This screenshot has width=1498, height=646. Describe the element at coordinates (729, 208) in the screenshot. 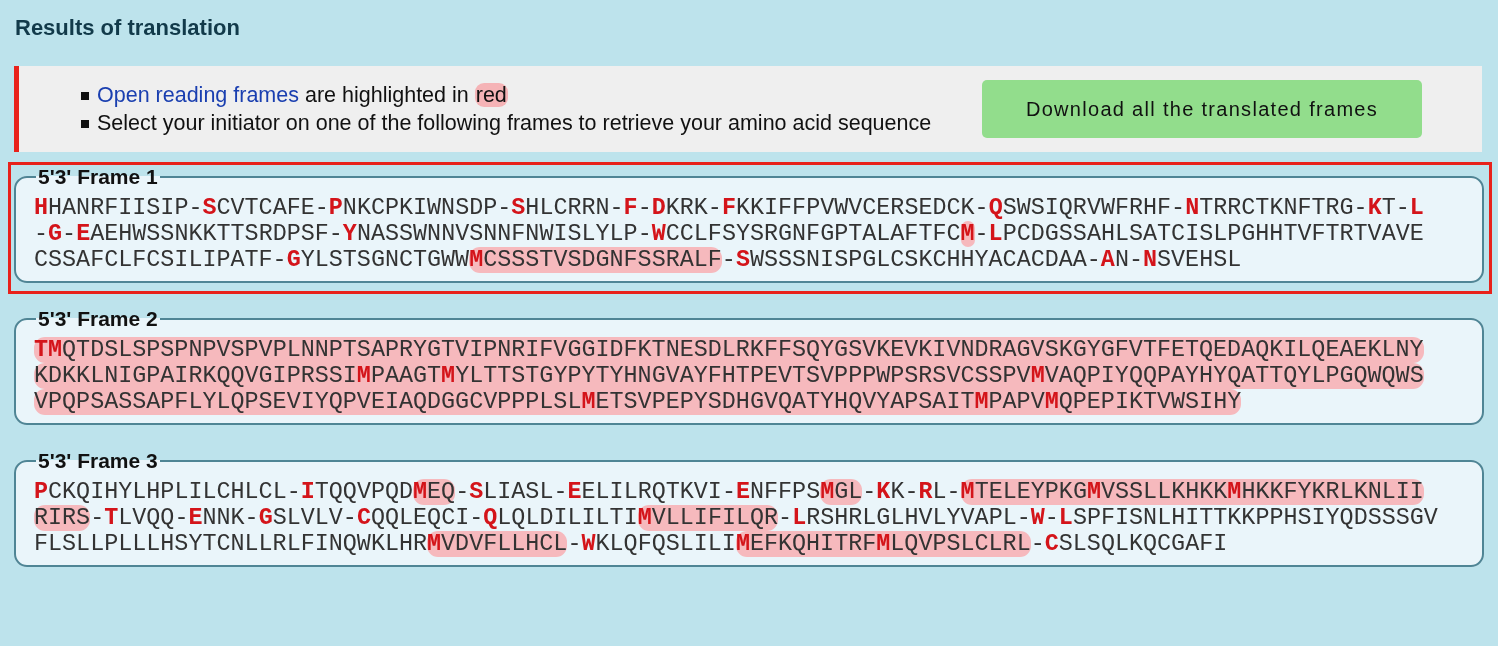

I see `sequence-text: HHANRFIISIP-SCVTCAFE-PNKCPKIWNSDP-SHLCRRN-F-DKRK-FKKIFFPVWVCERSEDCK-QSWSIQRVWFRHF-NTRRCTKNFTRG-KT-L` at that location.